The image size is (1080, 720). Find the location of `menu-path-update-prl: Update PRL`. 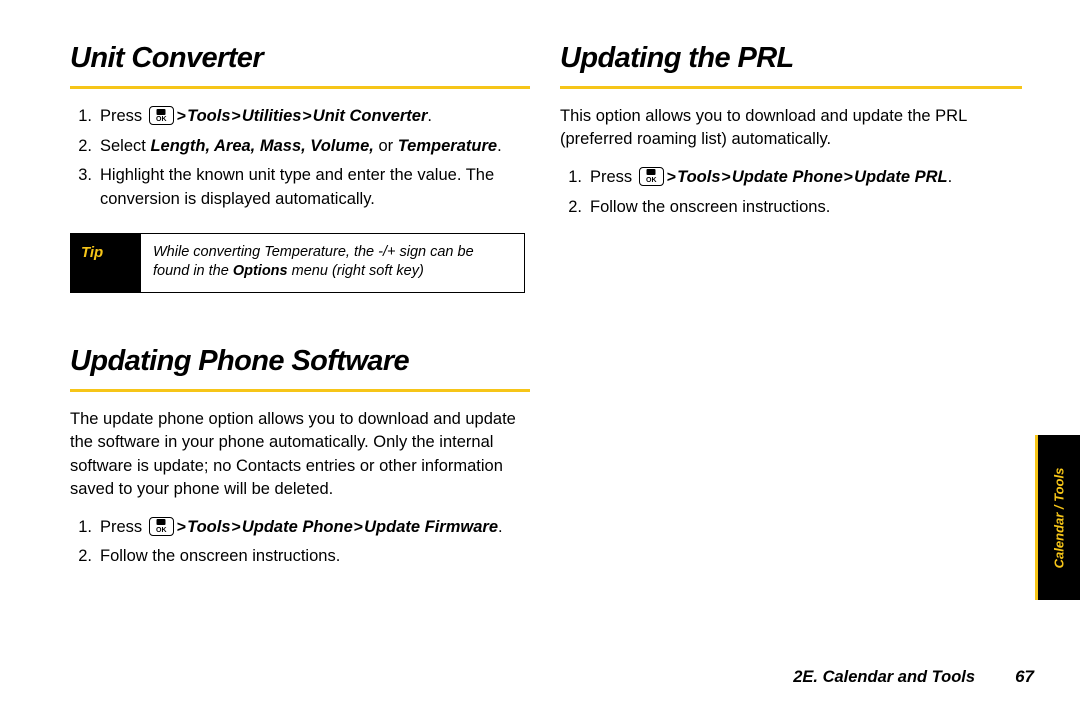

menu-path-update-prl: Update PRL is located at coordinates (901, 176).